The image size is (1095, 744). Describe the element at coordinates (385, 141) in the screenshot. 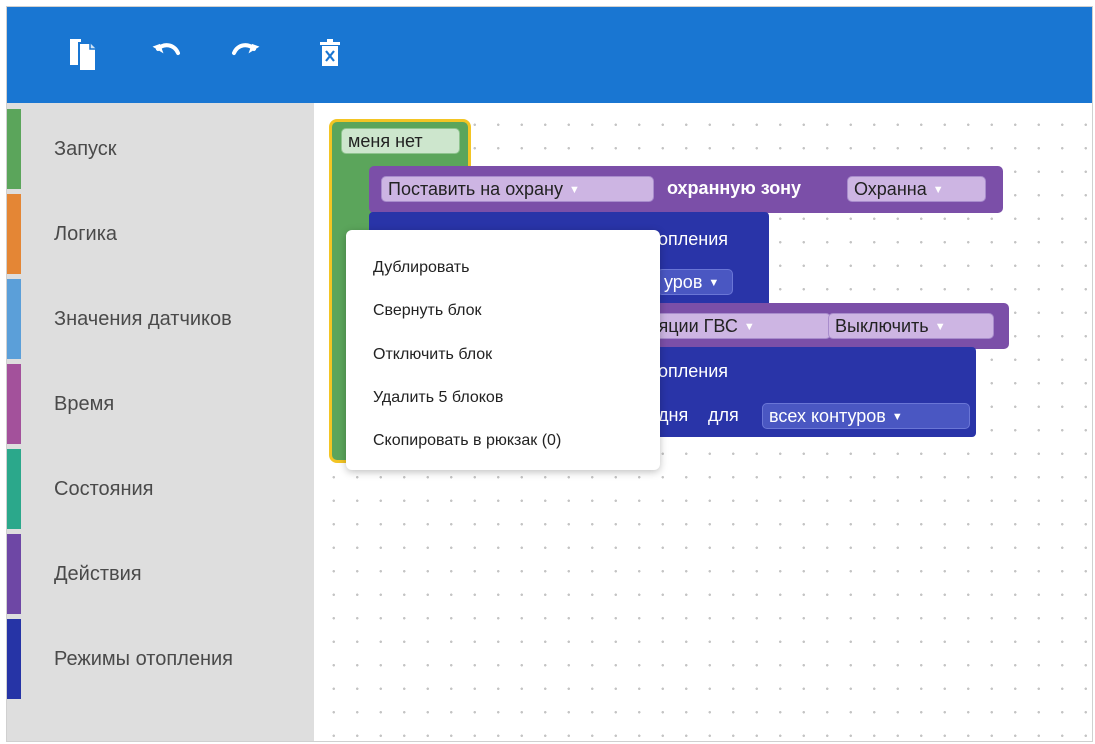

I see `presence-dropdown-value: меня нет` at that location.